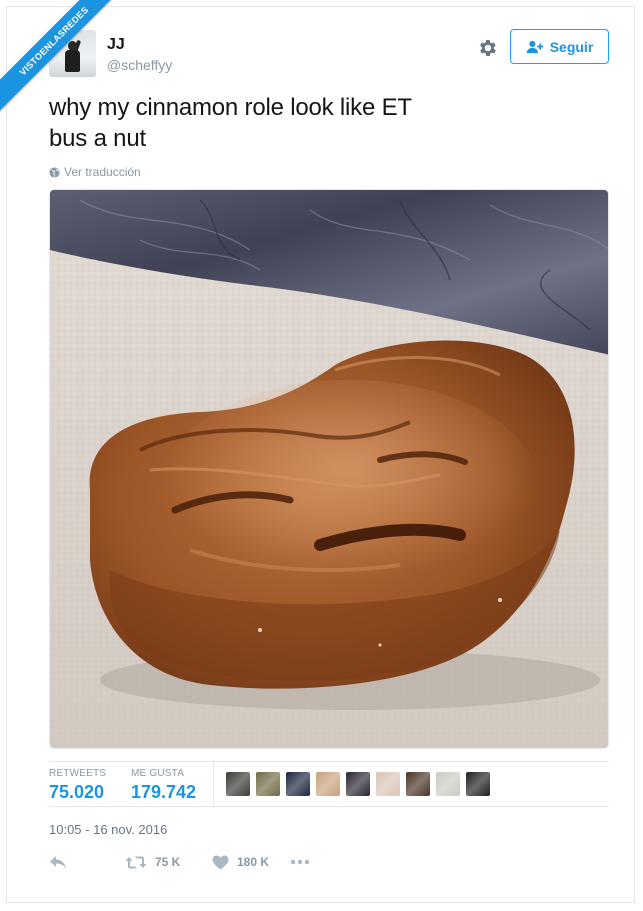 This screenshot has width=643, height=911. What do you see at coordinates (78, 773) in the screenshot?
I see `retweets-label: RETWEETS` at bounding box center [78, 773].